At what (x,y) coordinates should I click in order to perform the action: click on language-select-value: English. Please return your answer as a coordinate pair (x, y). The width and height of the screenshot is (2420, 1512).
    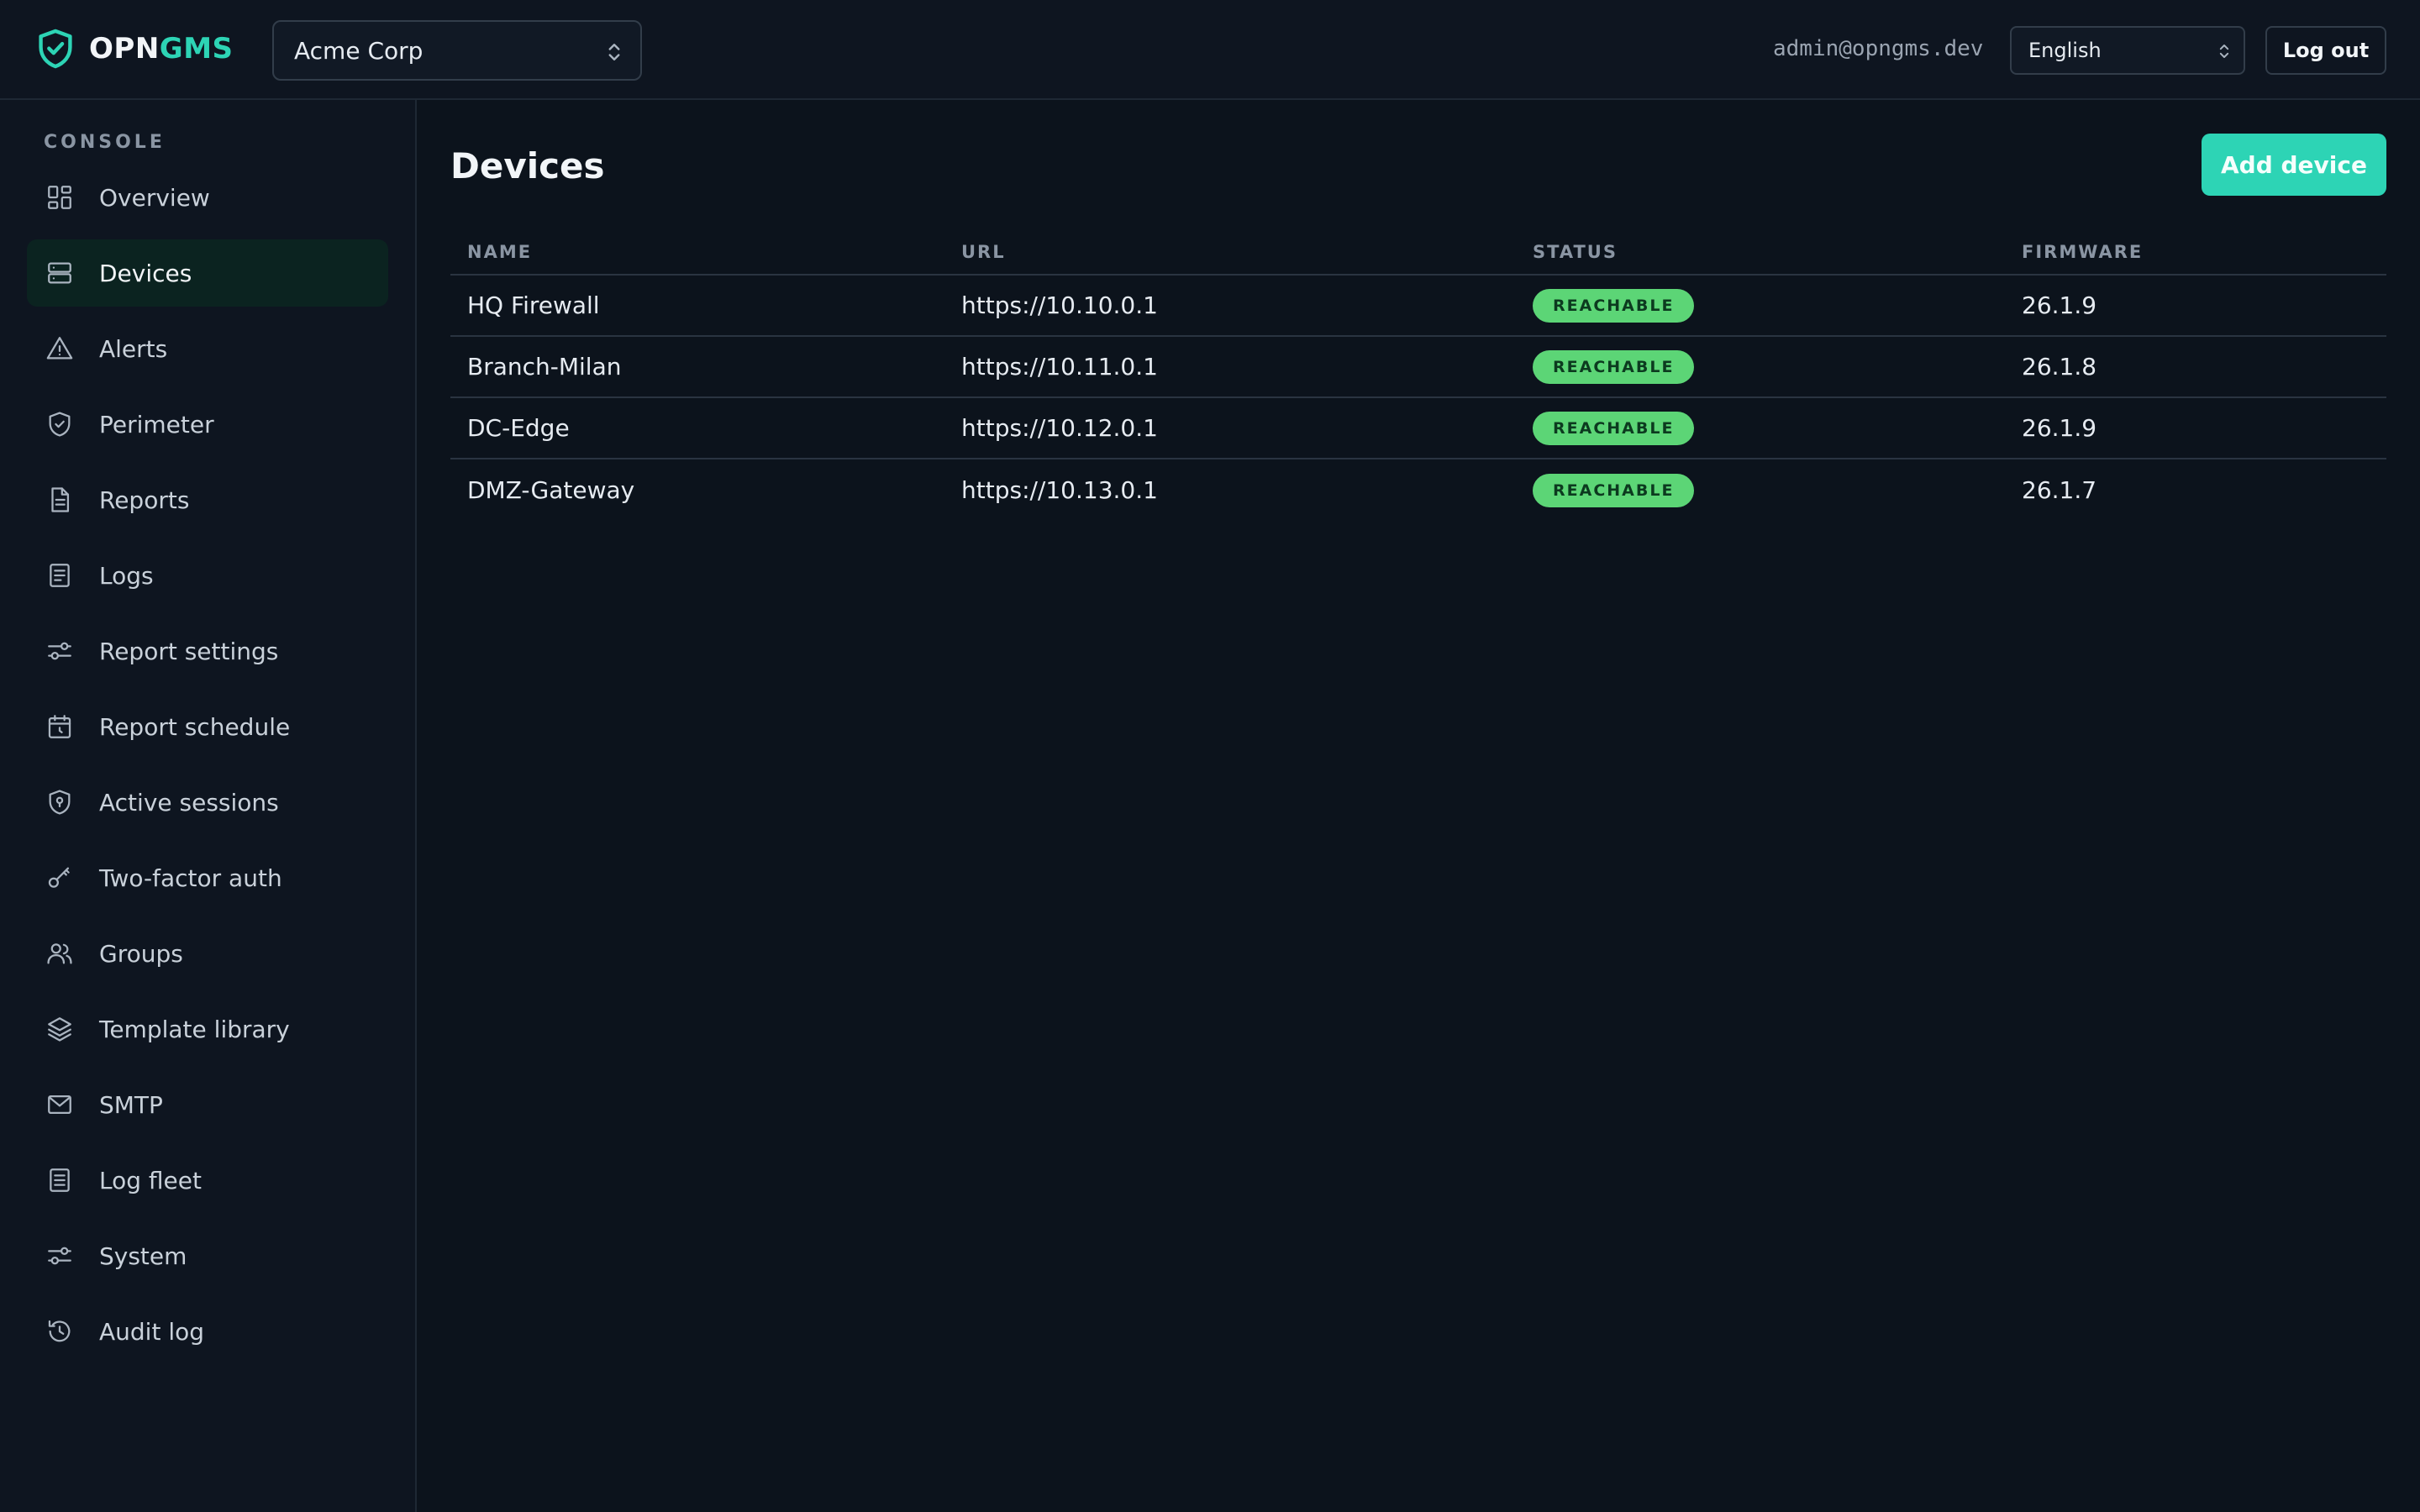
    Looking at the image, I should click on (2065, 50).